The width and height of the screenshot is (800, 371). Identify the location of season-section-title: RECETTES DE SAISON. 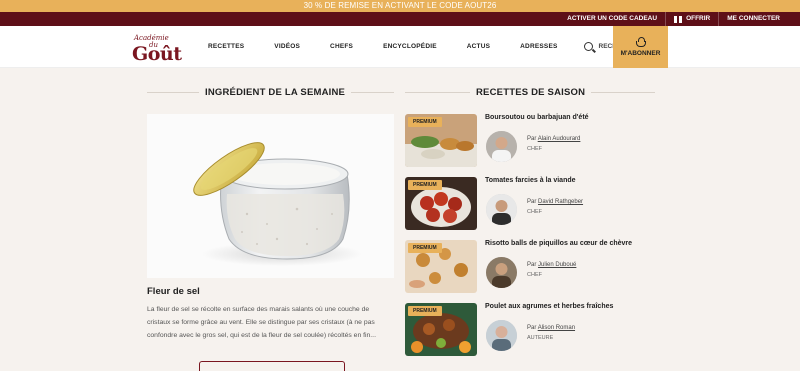
(531, 92).